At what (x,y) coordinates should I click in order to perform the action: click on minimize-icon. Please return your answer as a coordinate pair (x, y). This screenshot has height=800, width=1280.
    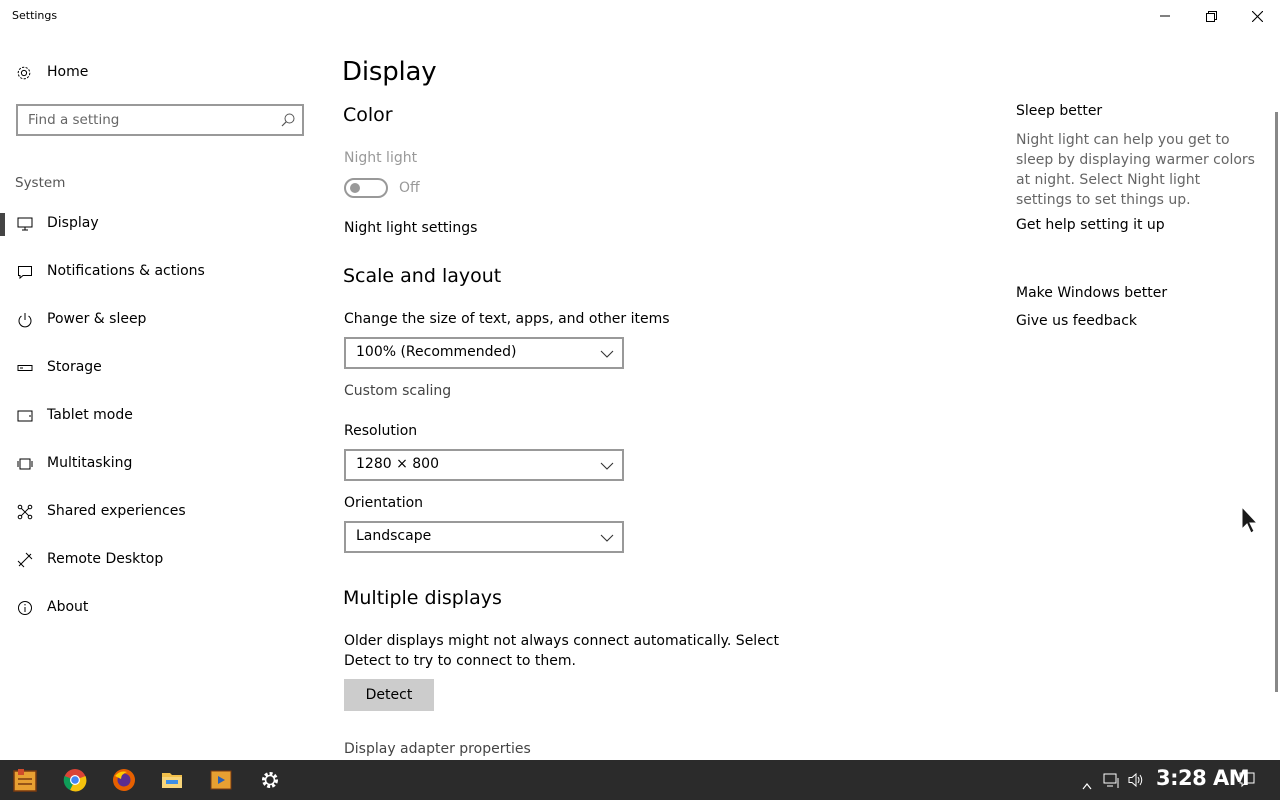
    Looking at the image, I should click on (1165, 16).